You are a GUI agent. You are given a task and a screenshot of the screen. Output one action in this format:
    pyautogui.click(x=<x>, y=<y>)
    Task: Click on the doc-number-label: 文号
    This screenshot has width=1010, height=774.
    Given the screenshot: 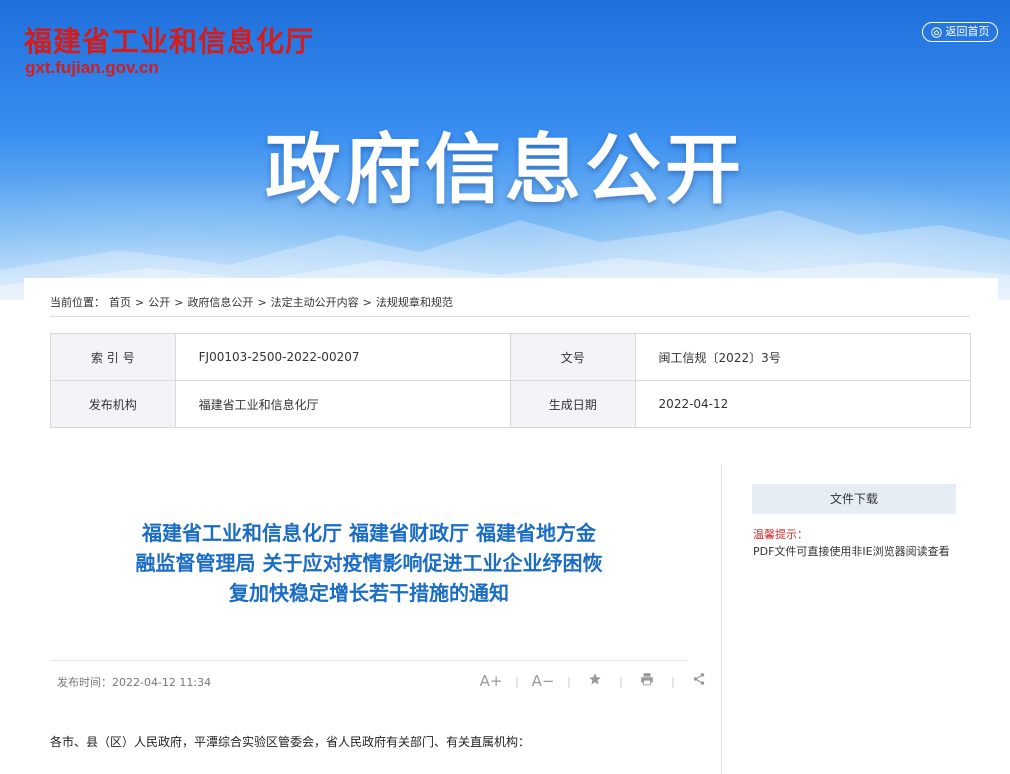 What is the action you would take?
    pyautogui.click(x=572, y=357)
    